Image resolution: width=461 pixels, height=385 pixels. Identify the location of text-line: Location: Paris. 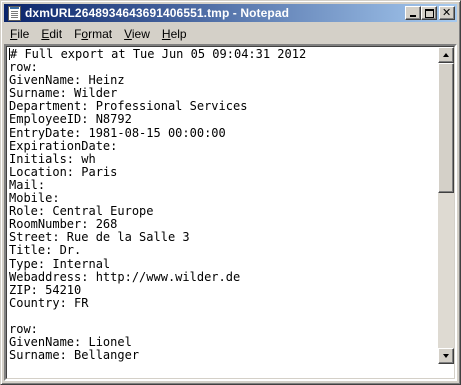
(63, 171).